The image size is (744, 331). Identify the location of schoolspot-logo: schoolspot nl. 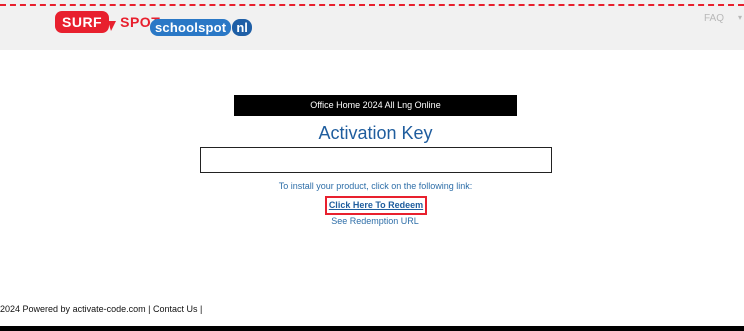
(201, 27).